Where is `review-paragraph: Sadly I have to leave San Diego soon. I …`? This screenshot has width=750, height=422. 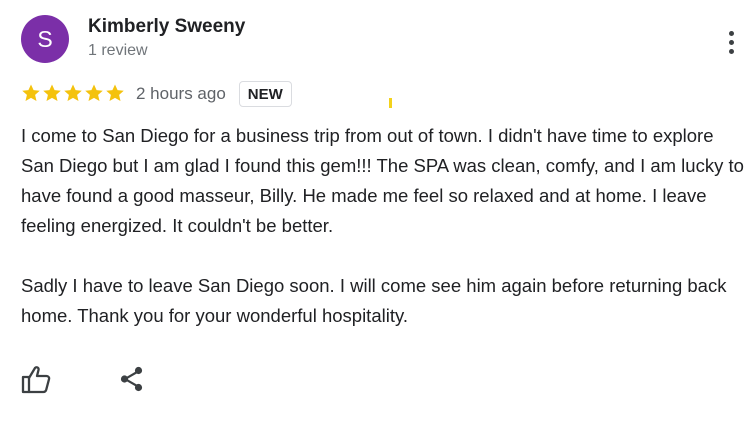
review-paragraph: Sadly I have to leave San Diego soon. I … is located at coordinates (374, 300).